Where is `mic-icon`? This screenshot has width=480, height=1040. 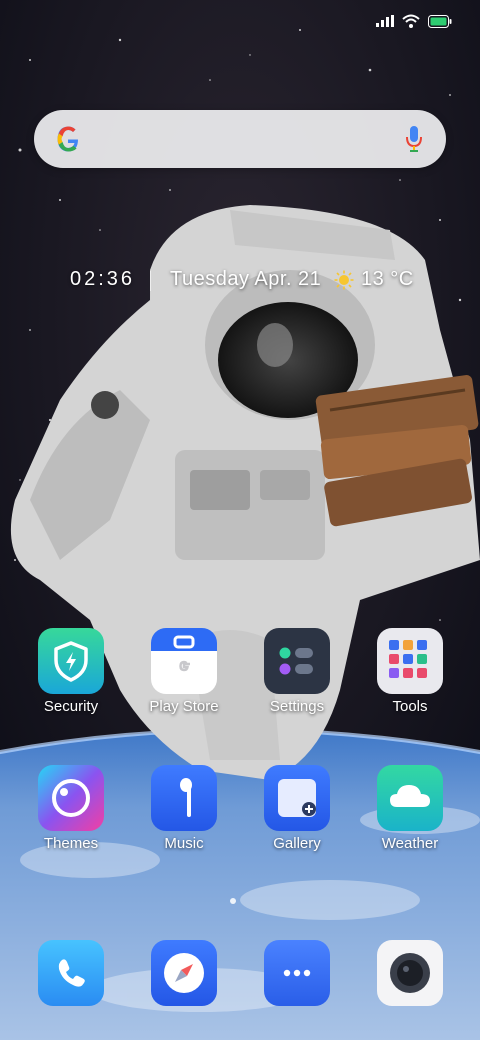 mic-icon is located at coordinates (414, 139).